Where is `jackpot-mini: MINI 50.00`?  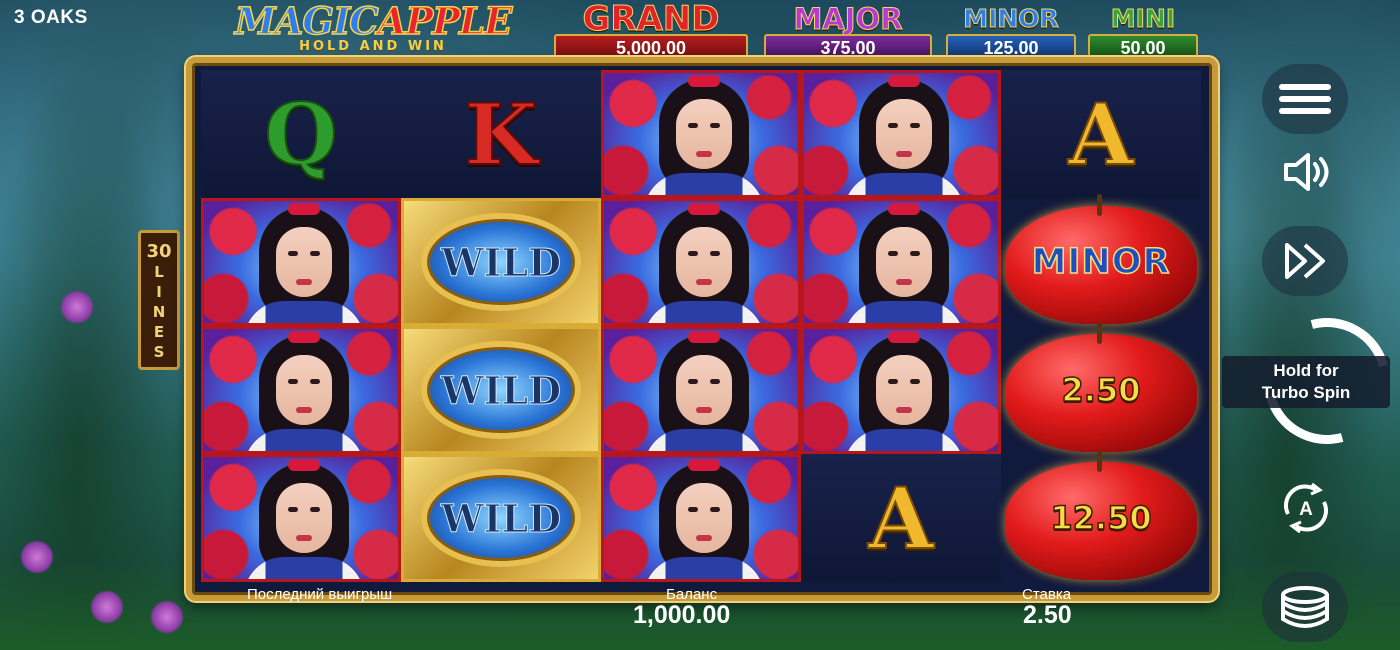 jackpot-mini: MINI 50.00 is located at coordinates (1143, 33).